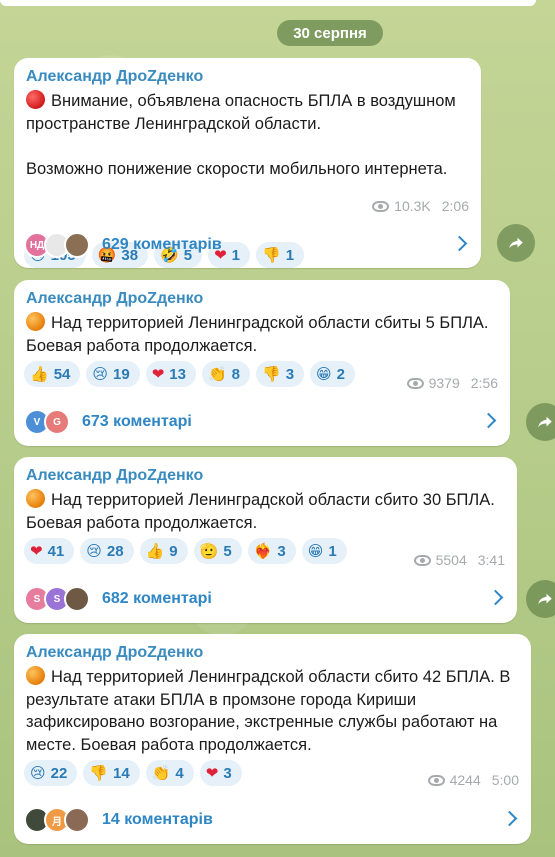 Image resolution: width=555 pixels, height=857 pixels. What do you see at coordinates (62, 374) in the screenshot?
I see `reaction-count: 54` at bounding box center [62, 374].